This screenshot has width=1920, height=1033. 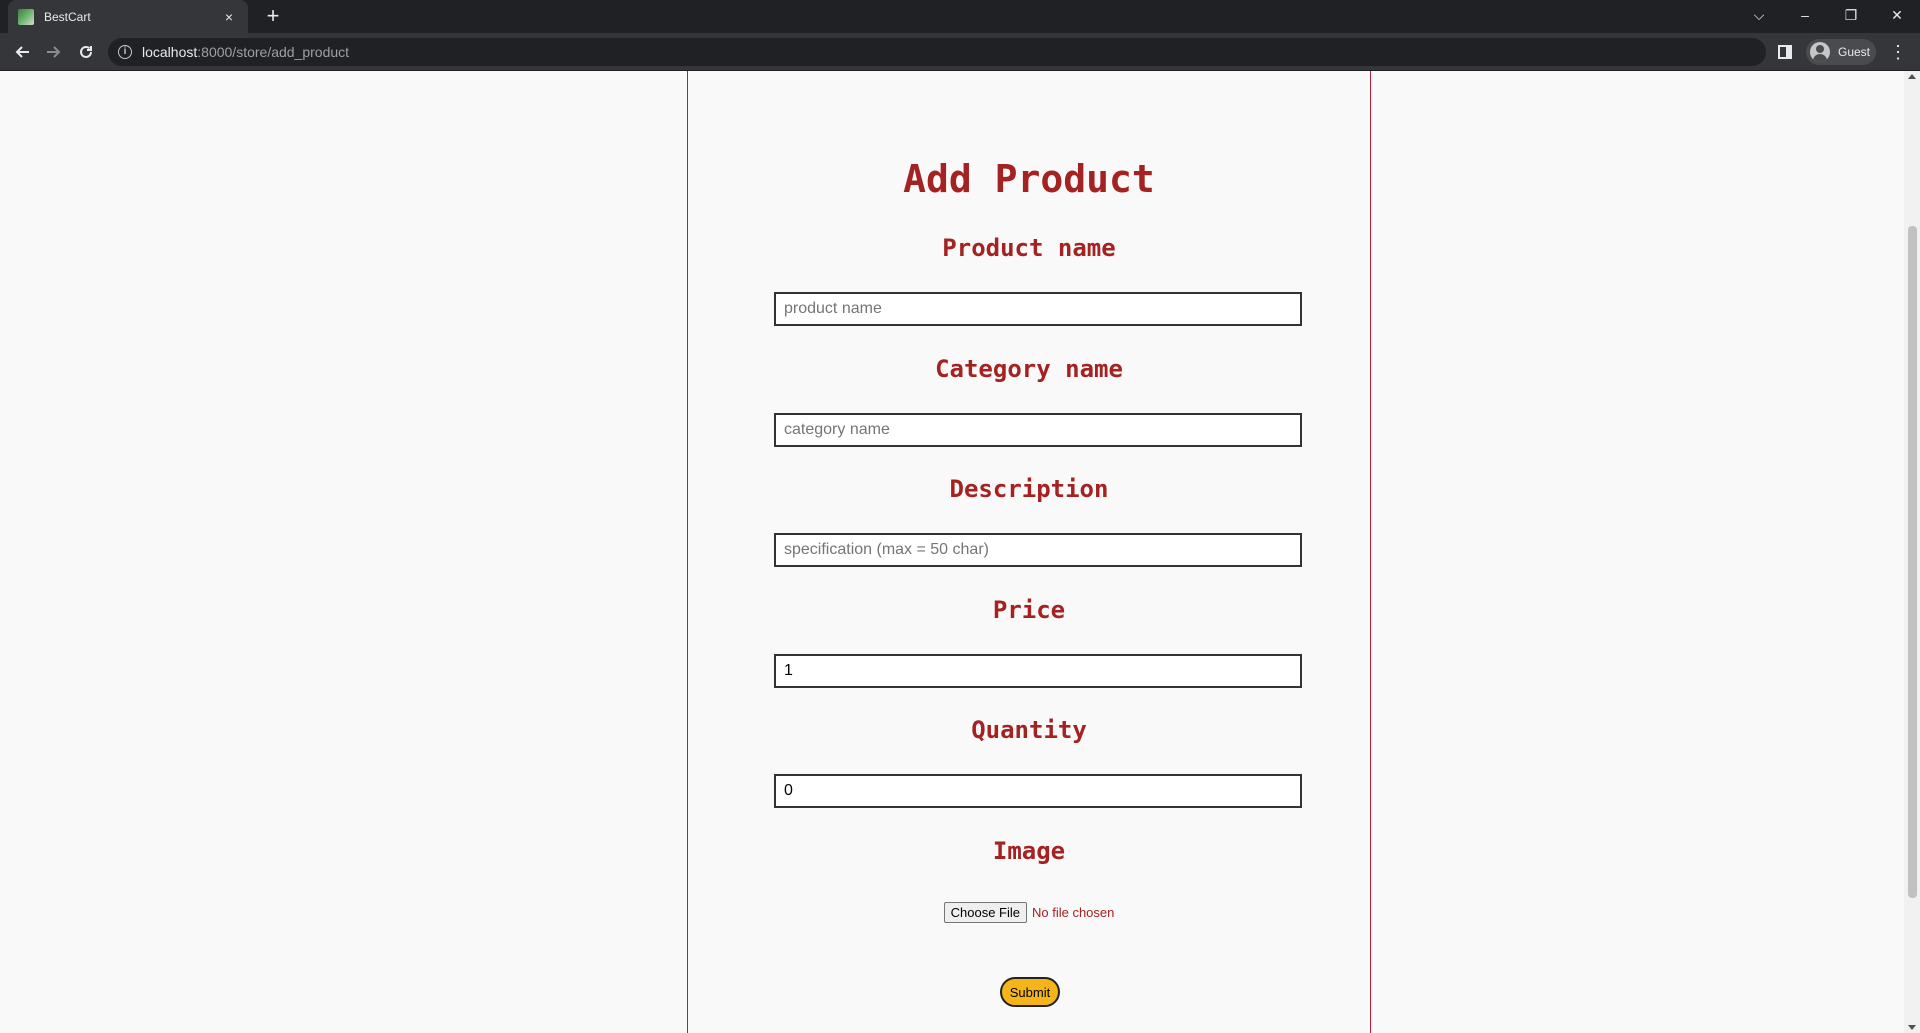 What do you see at coordinates (229, 17) in the screenshot?
I see `tab-close-icon: ×` at bounding box center [229, 17].